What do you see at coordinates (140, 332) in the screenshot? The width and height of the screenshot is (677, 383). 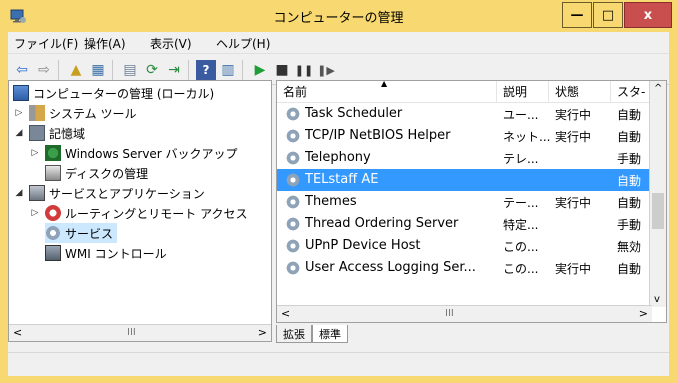 I see `tree-horizontal-scrollbar: < III >` at bounding box center [140, 332].